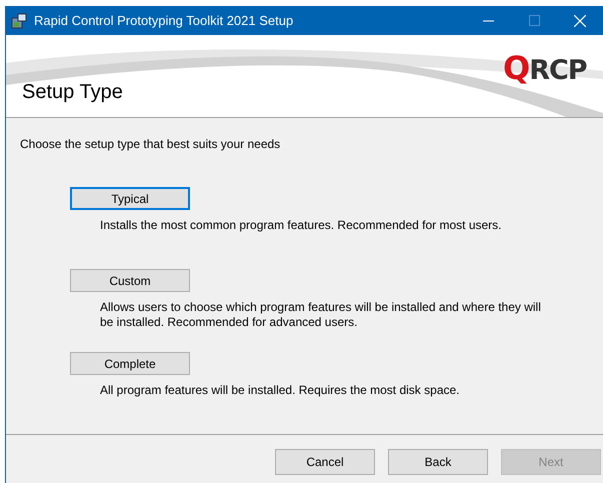 The height and width of the screenshot is (483, 603). What do you see at coordinates (130, 280) in the screenshot?
I see `setup-type-button: Custom` at bounding box center [130, 280].